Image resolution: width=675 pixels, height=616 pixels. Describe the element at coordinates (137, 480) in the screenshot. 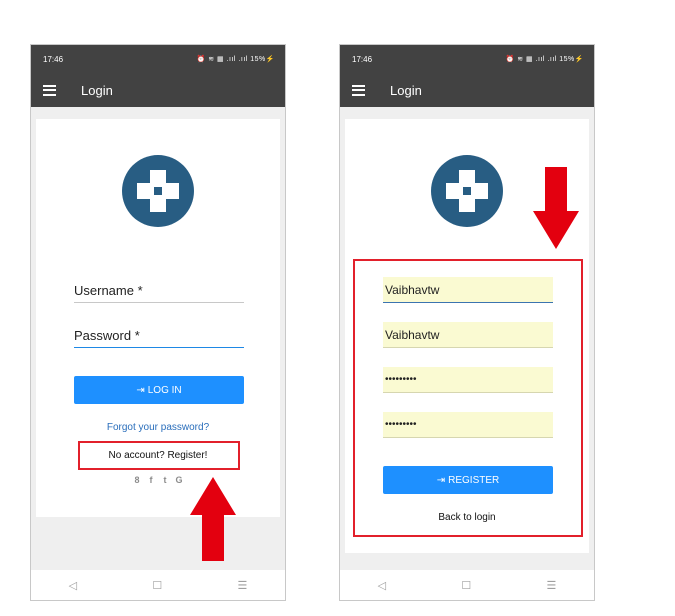

I see `openid-icon: 8` at that location.